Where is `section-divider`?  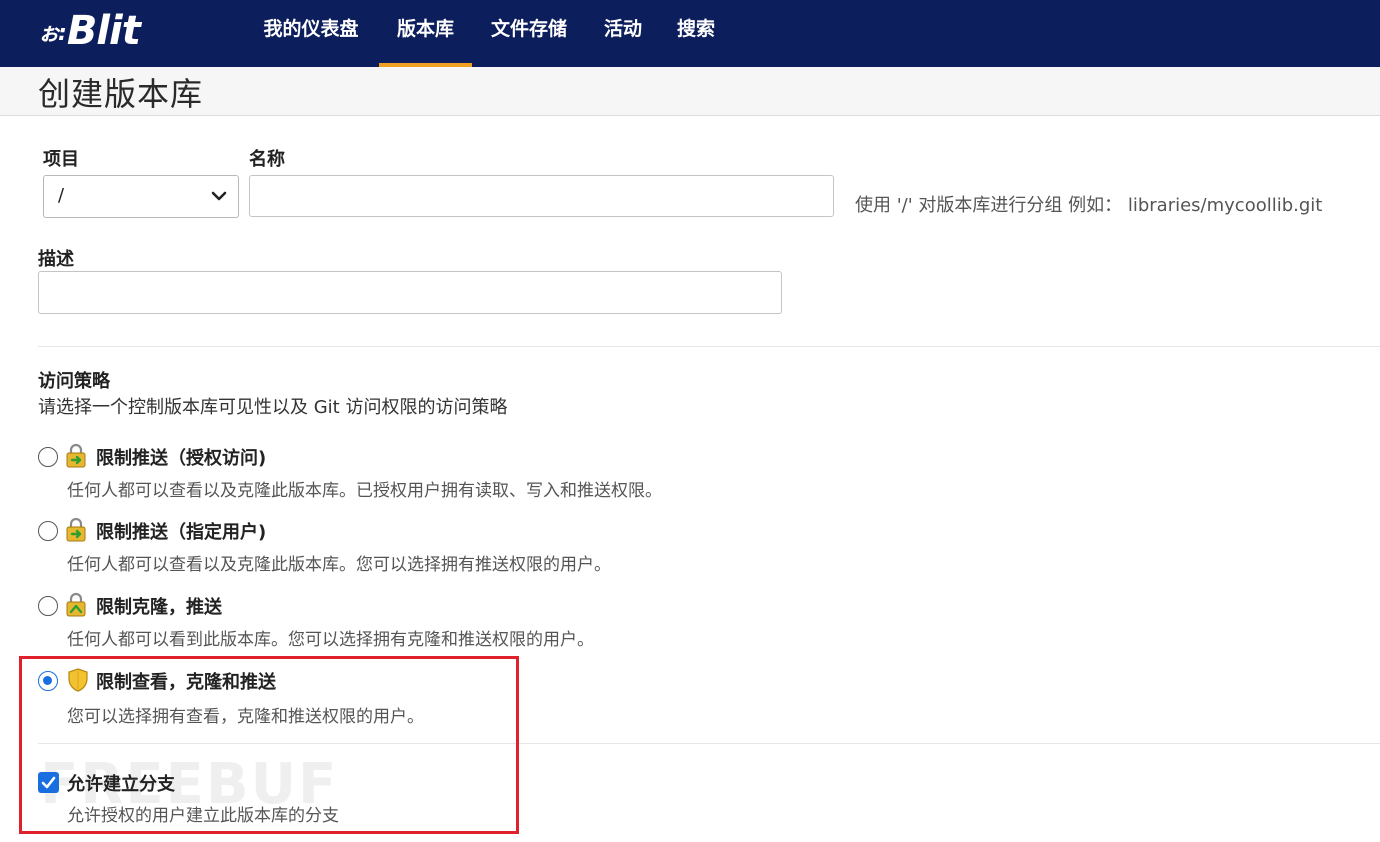 section-divider is located at coordinates (709, 346).